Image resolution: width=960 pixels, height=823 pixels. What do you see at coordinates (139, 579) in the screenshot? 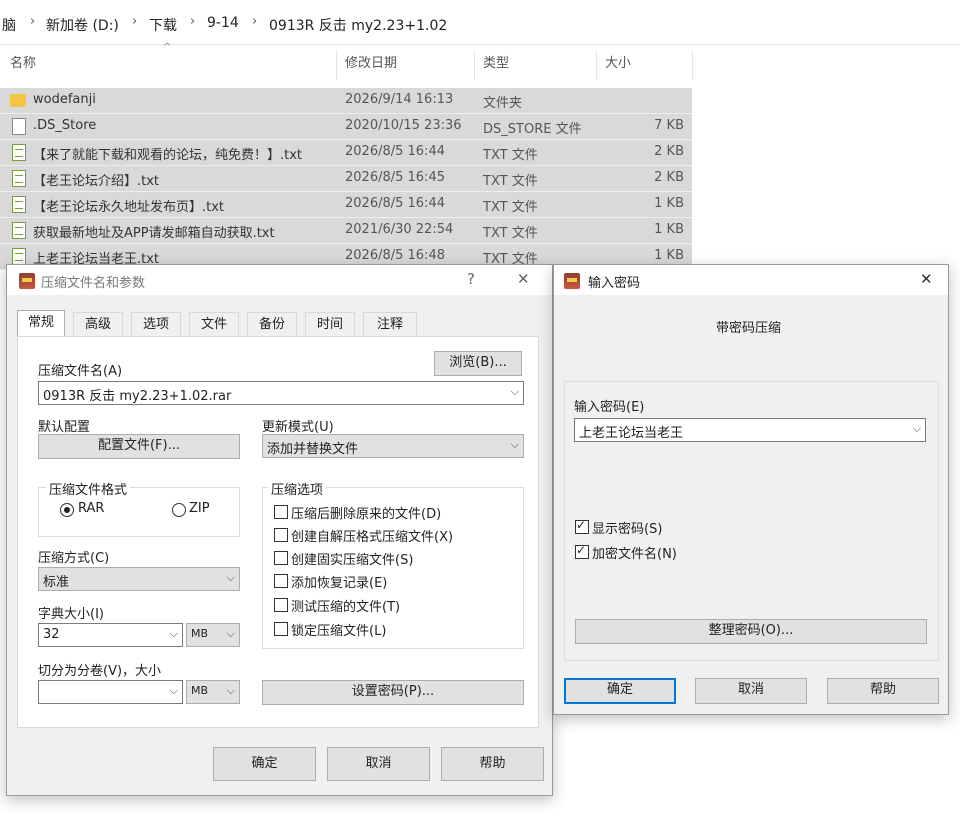
I see `compression-method-select: 标准 ⌵` at bounding box center [139, 579].